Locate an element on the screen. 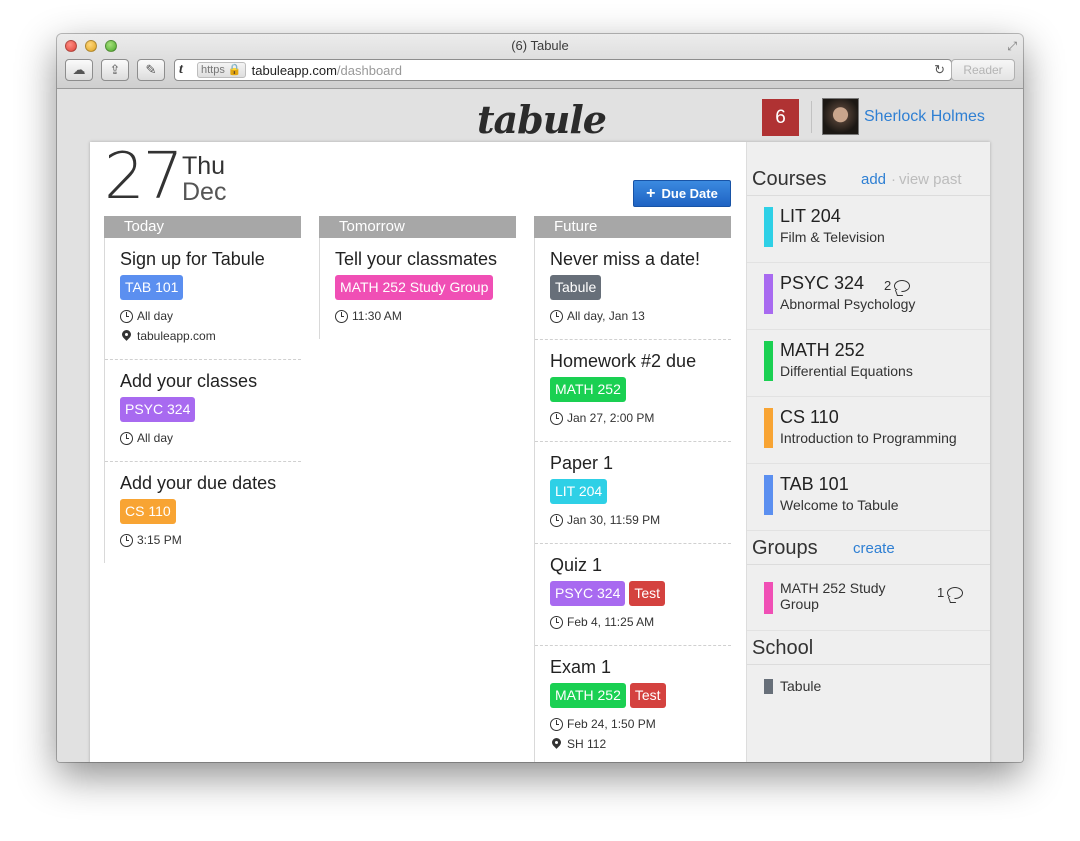 This screenshot has width=1080, height=841. course-item: CS 110 Introduction to Programming is located at coordinates (868, 430).